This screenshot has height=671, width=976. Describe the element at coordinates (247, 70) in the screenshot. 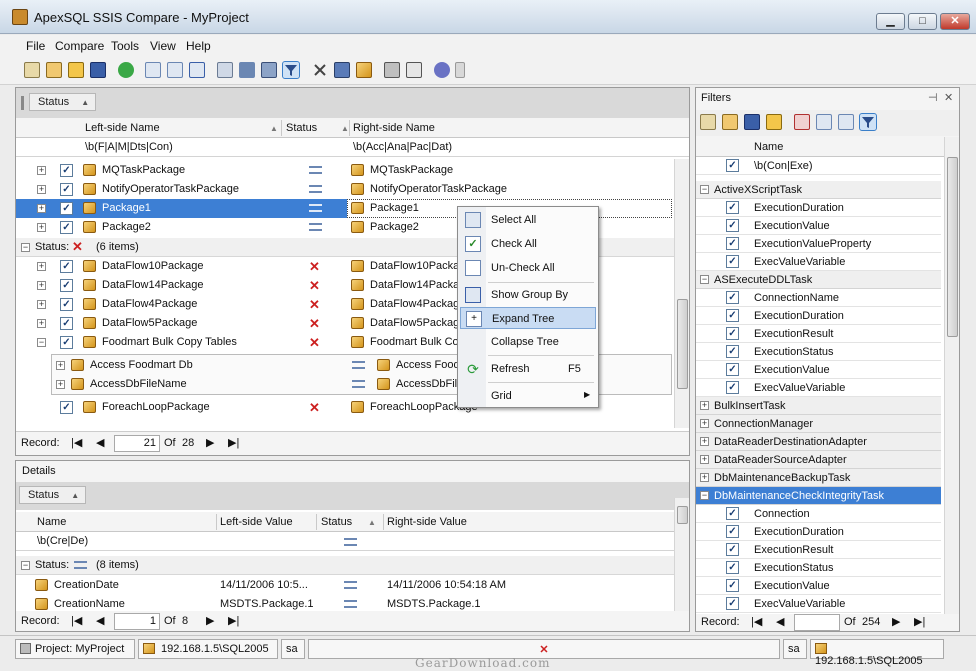

I see `align-icon` at that location.